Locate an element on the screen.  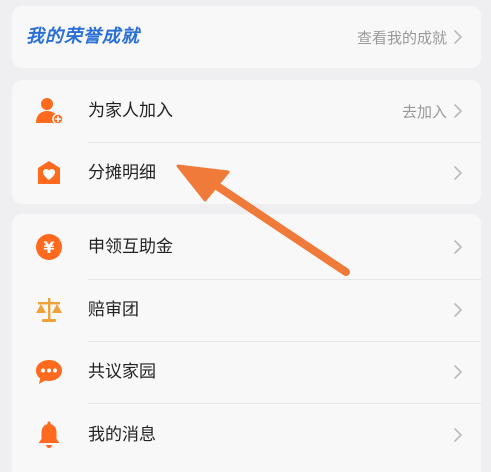
user-add-icon is located at coordinates (49, 111).